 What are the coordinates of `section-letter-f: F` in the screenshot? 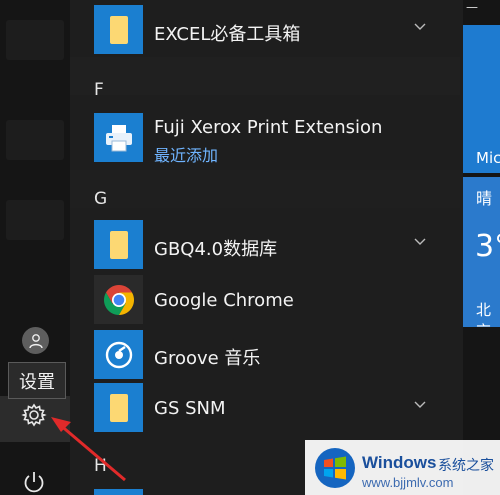 It's located at (99, 90).